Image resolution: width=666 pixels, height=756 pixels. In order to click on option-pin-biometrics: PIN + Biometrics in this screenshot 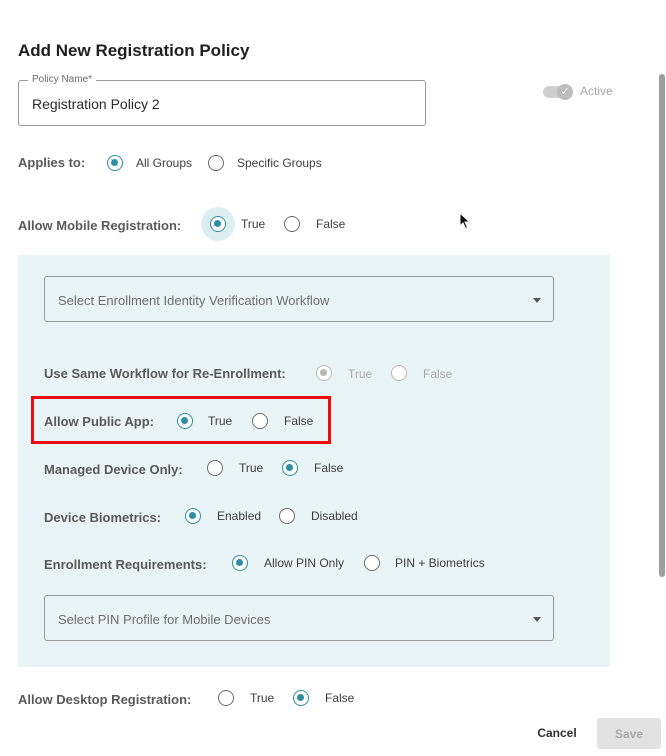, I will do `click(440, 563)`.